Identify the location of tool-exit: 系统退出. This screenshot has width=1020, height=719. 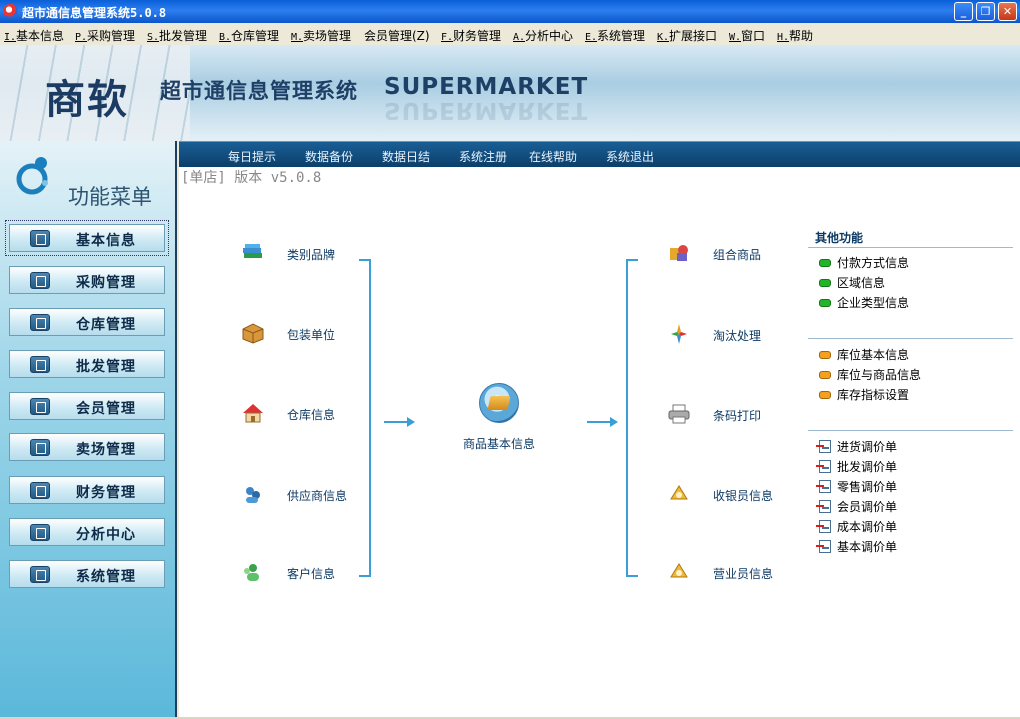
(630, 156).